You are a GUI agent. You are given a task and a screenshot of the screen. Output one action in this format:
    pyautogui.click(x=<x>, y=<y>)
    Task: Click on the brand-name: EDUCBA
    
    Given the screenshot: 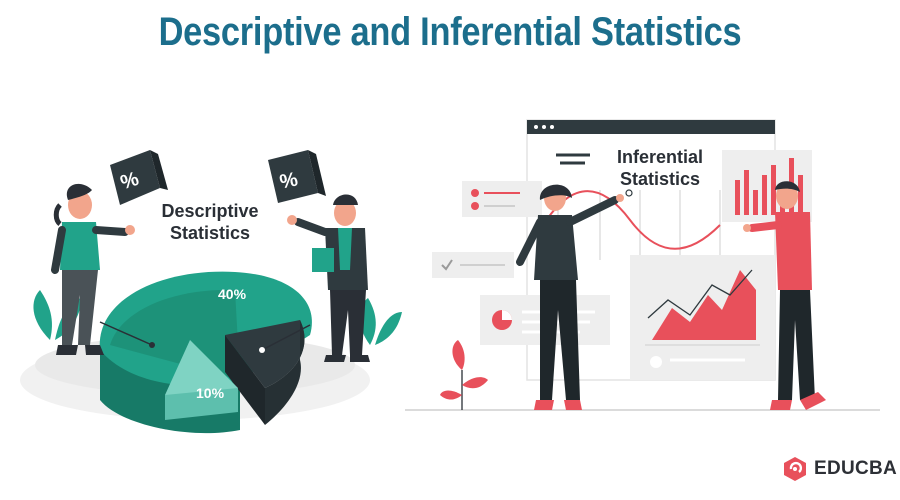 What is the action you would take?
    pyautogui.click(x=856, y=468)
    